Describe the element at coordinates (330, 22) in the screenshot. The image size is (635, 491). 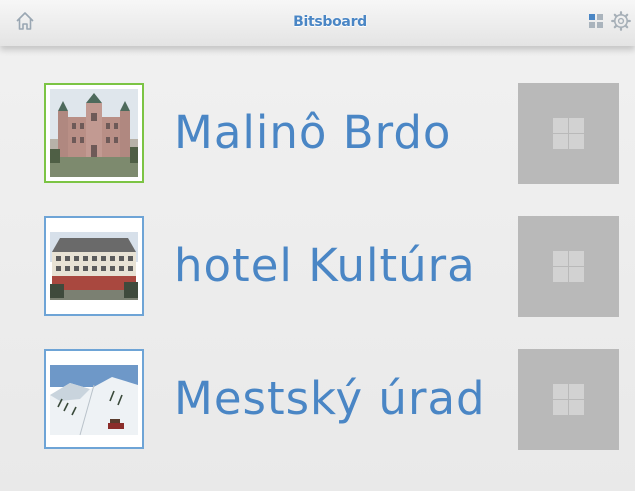
I see `app-title: Bitsboard` at that location.